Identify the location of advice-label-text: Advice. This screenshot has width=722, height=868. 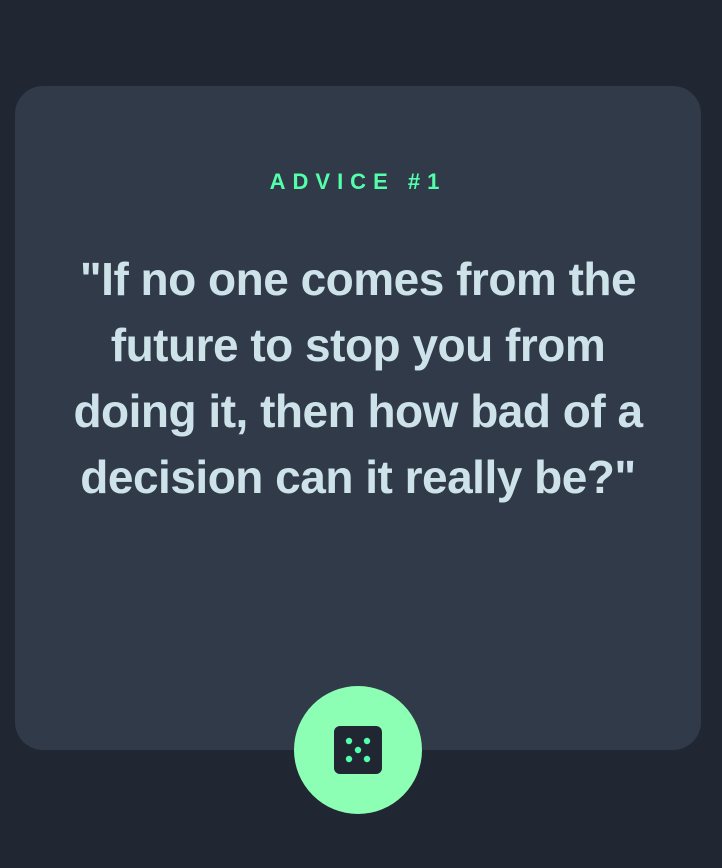
(332, 181).